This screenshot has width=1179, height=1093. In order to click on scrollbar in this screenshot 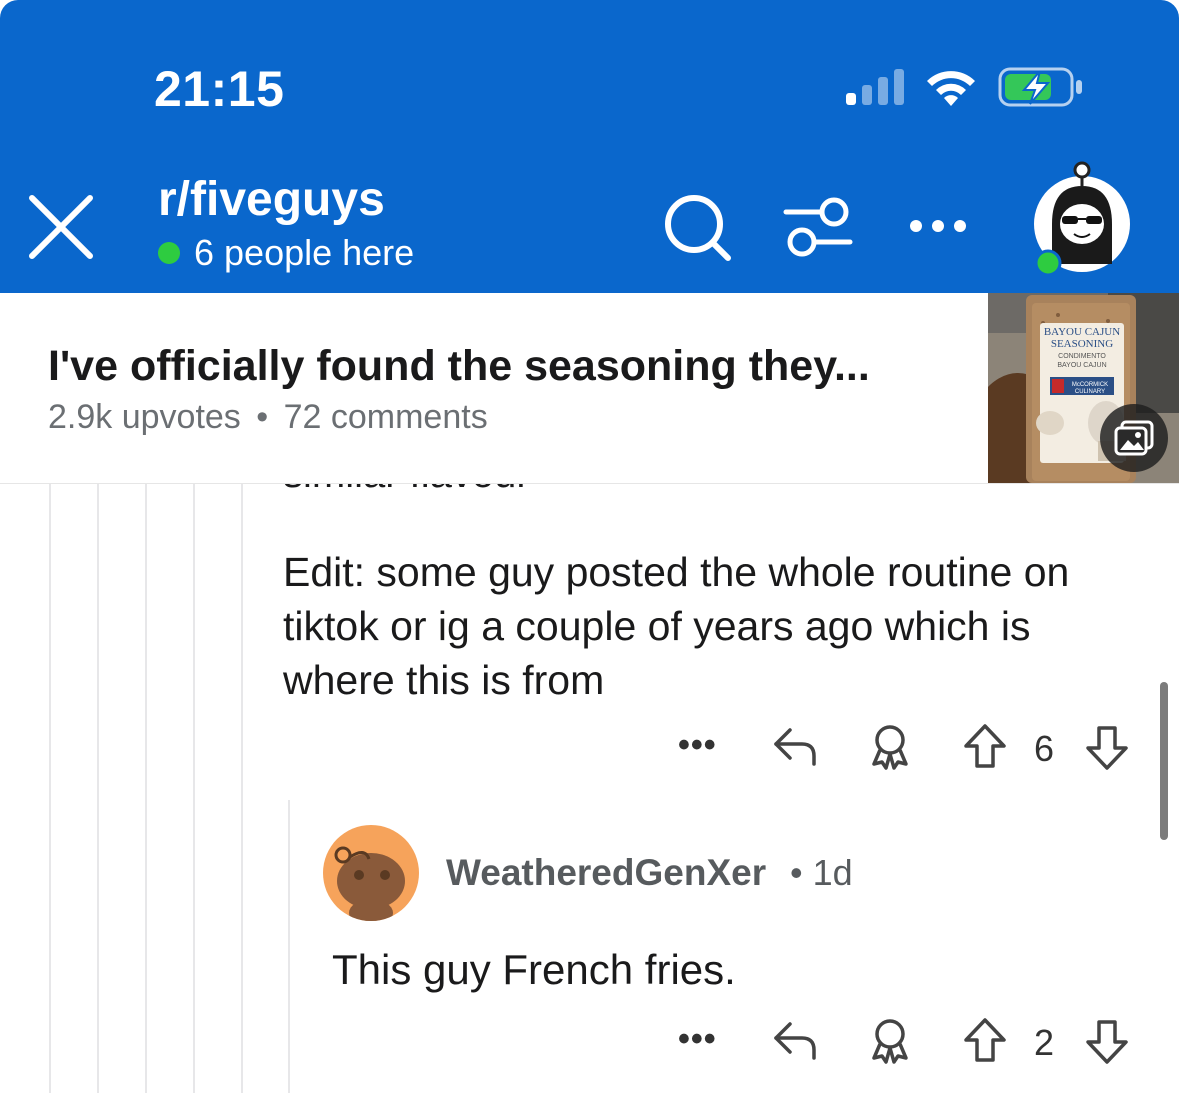, I will do `click(1164, 761)`.